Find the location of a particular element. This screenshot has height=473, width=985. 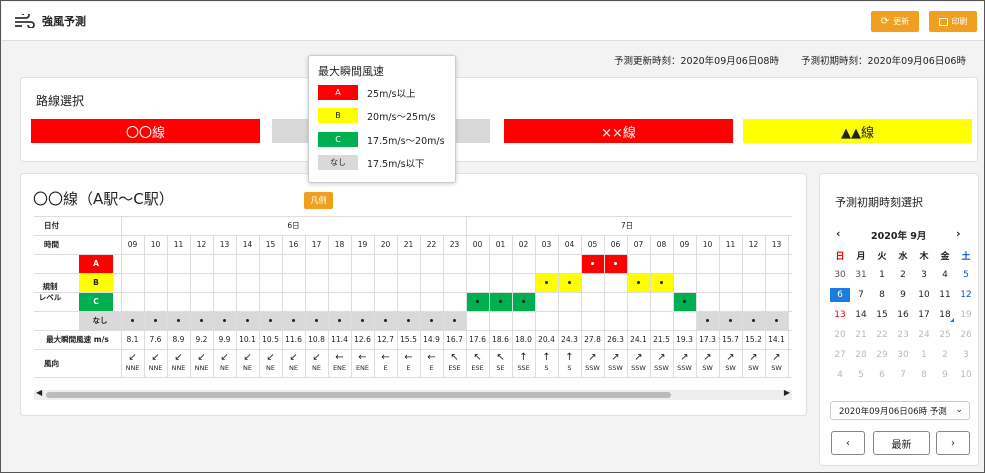

calendar-marker-icon is located at coordinates (952, 320).